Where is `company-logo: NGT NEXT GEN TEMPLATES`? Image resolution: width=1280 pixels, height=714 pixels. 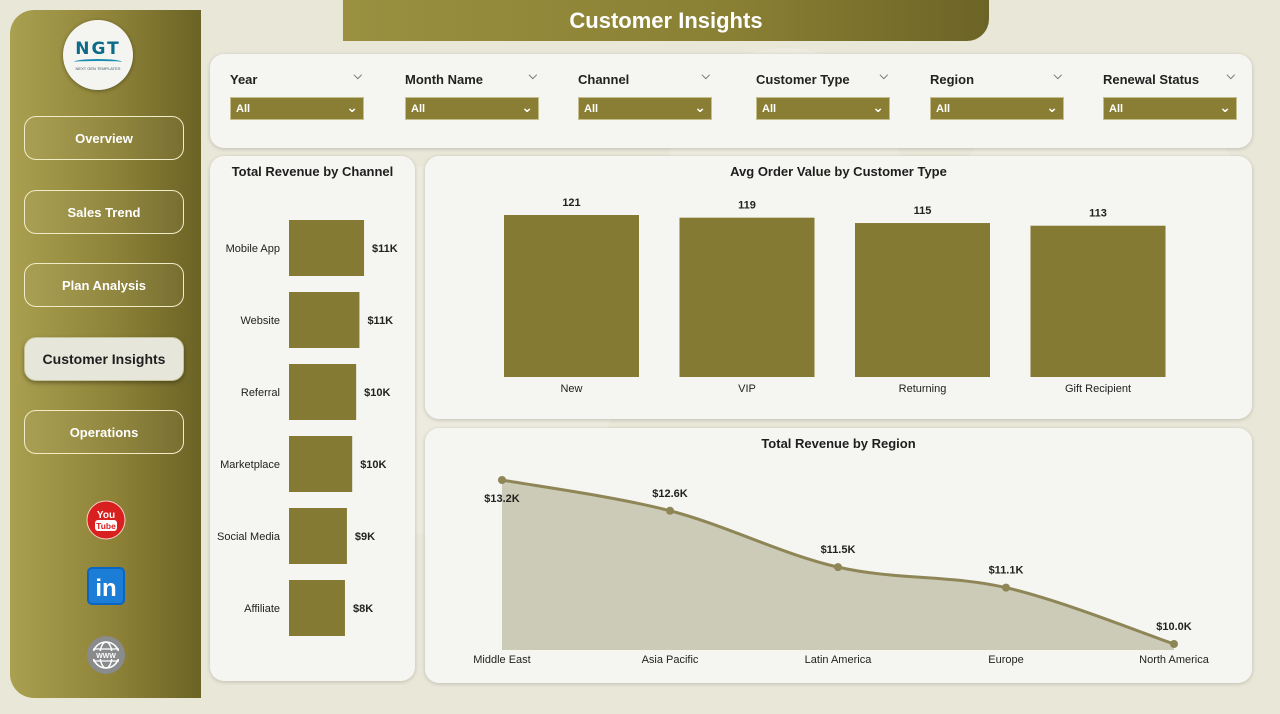 company-logo: NGT NEXT GEN TEMPLATES is located at coordinates (98, 55).